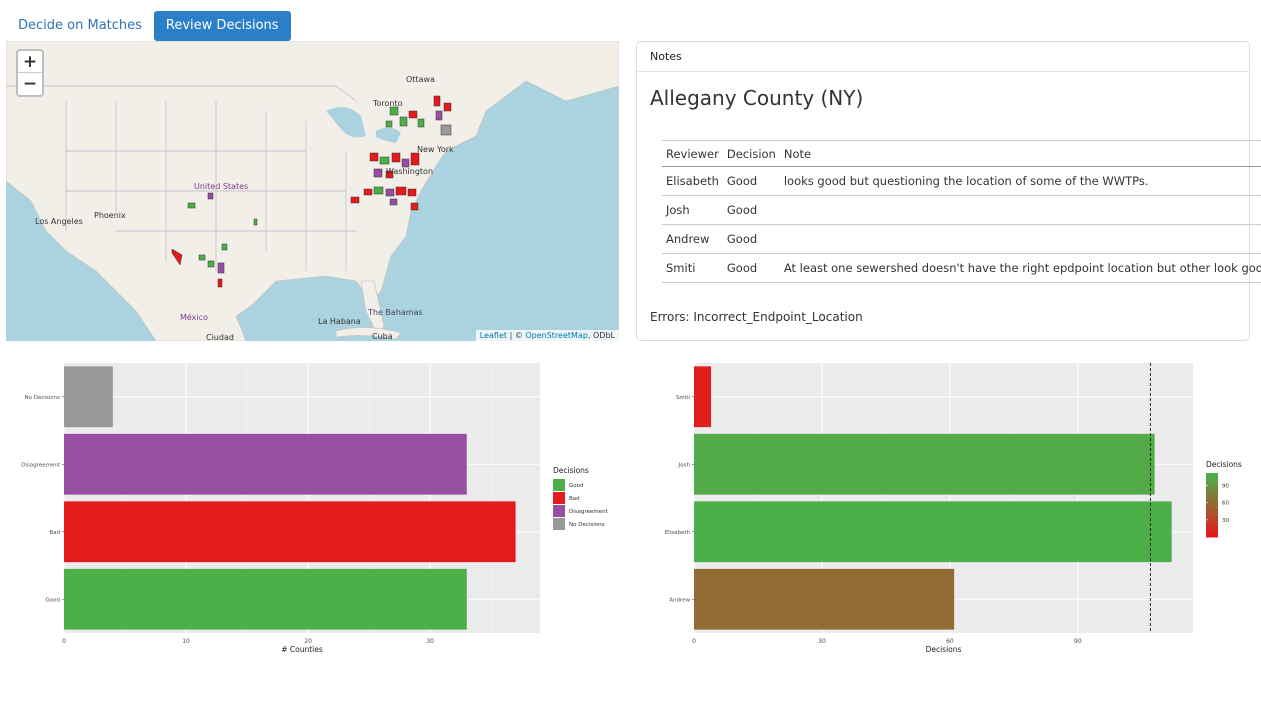 The height and width of the screenshot is (721, 1261). What do you see at coordinates (678, 533) in the screenshot?
I see `y-tick-label: Elisabeth` at bounding box center [678, 533].